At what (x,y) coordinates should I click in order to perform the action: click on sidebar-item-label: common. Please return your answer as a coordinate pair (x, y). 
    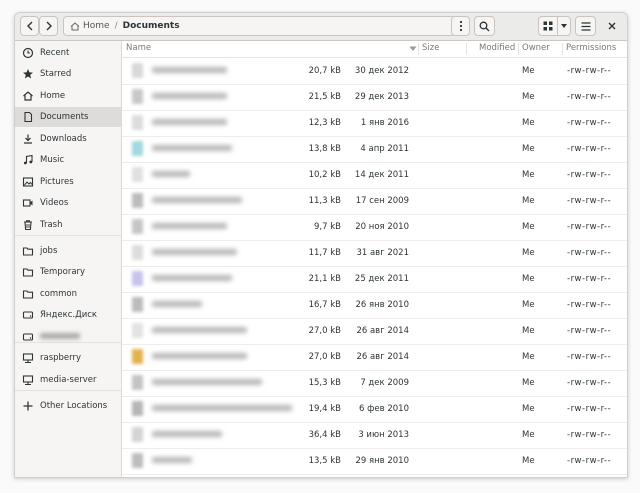
    Looking at the image, I should click on (59, 294).